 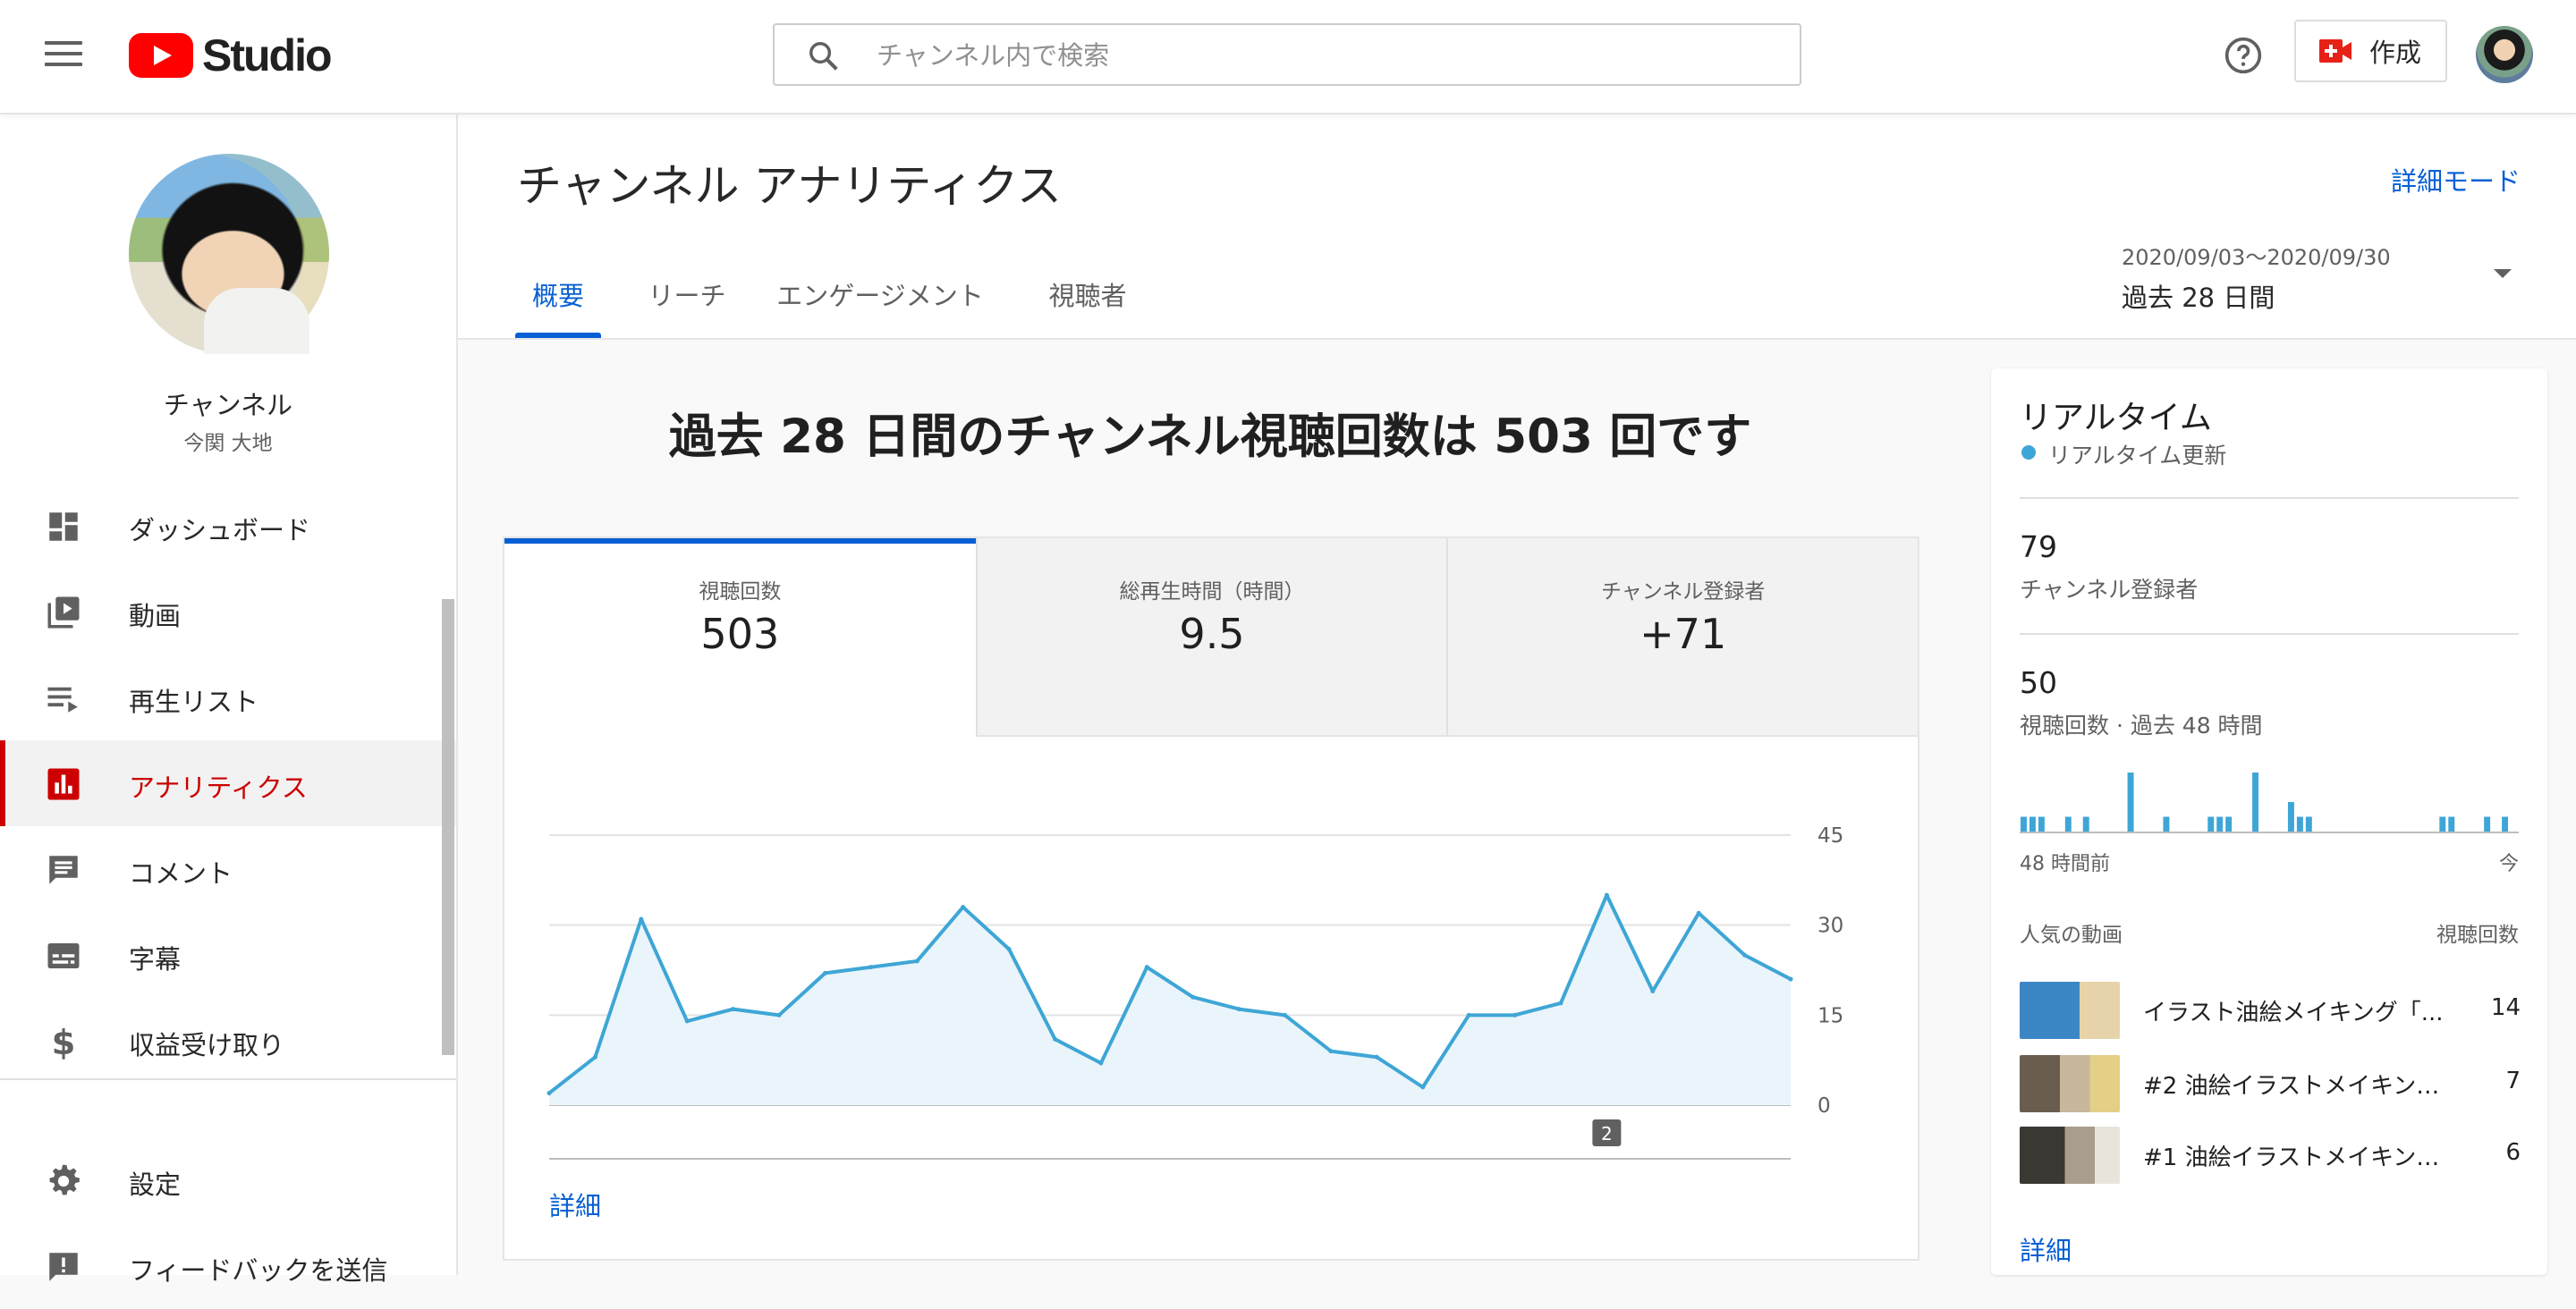 I want to click on realtime-subscribers-count: 79, so click(x=2038, y=546).